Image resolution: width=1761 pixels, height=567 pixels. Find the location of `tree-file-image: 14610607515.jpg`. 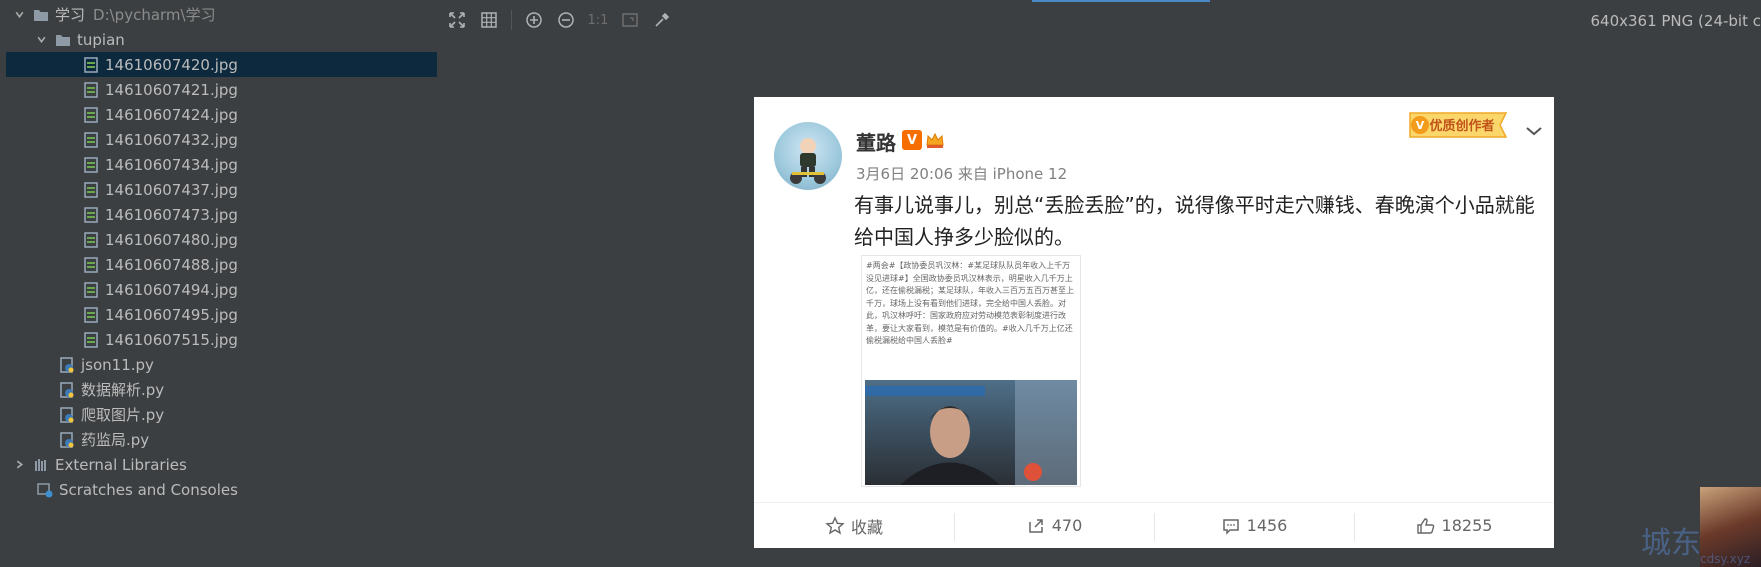

tree-file-image: 14610607515.jpg is located at coordinates (218, 339).